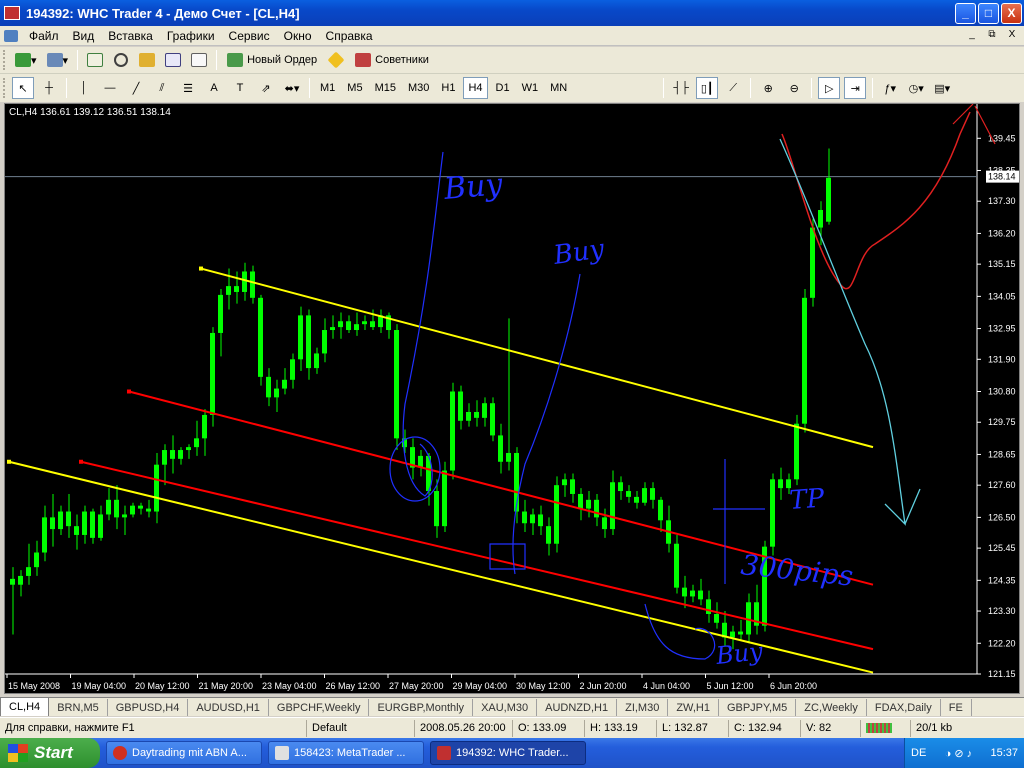 The width and height of the screenshot is (1024, 768). I want to click on tab-cl-h4: CL,H4, so click(25, 707).